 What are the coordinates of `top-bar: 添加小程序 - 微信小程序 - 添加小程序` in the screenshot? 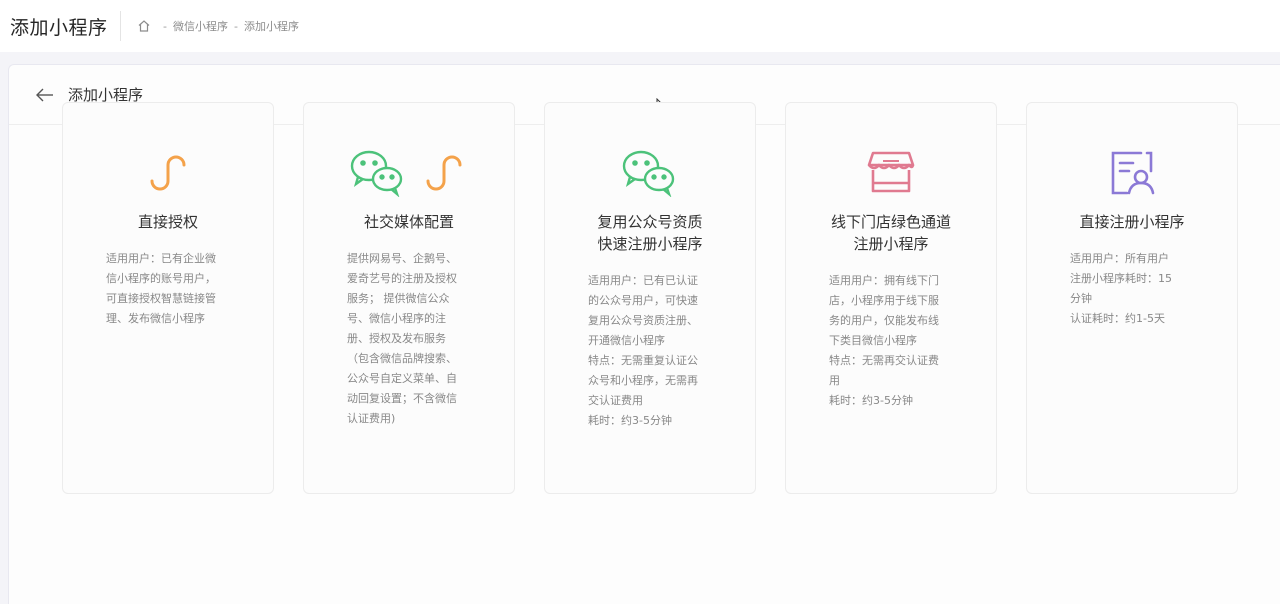 It's located at (640, 26).